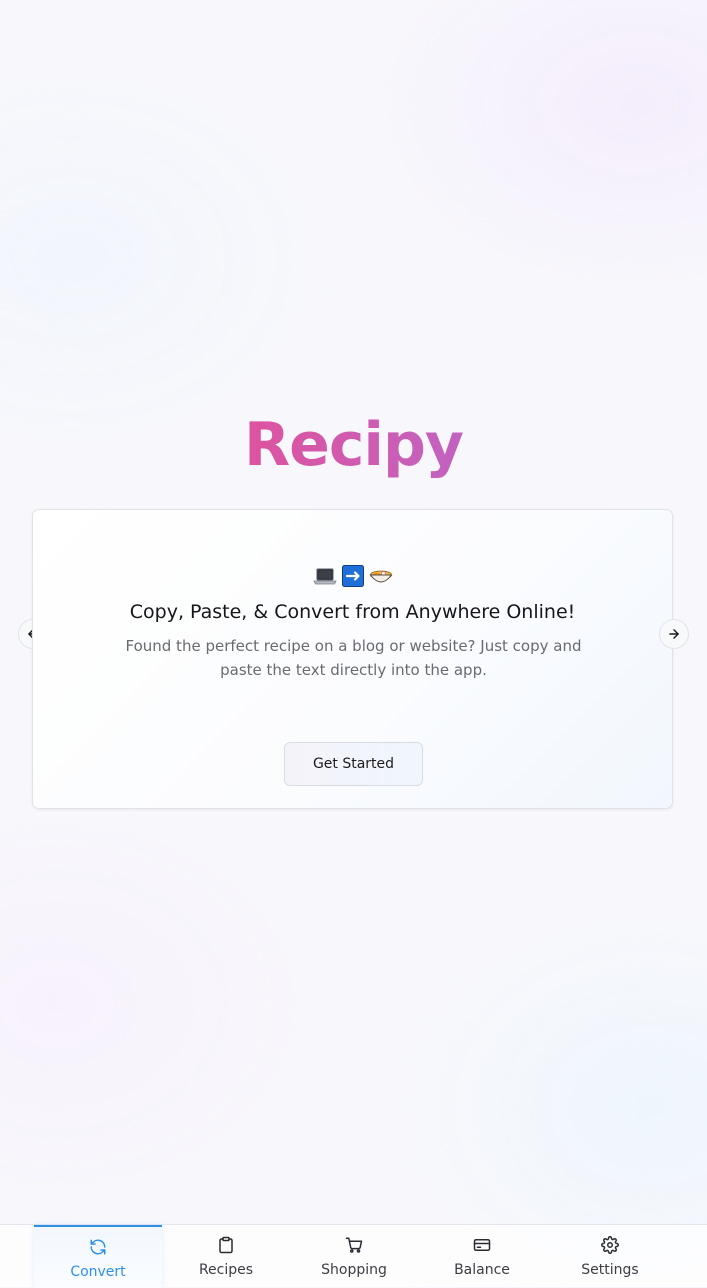  Describe the element at coordinates (98, 1247) in the screenshot. I see `refresh-icon` at that location.